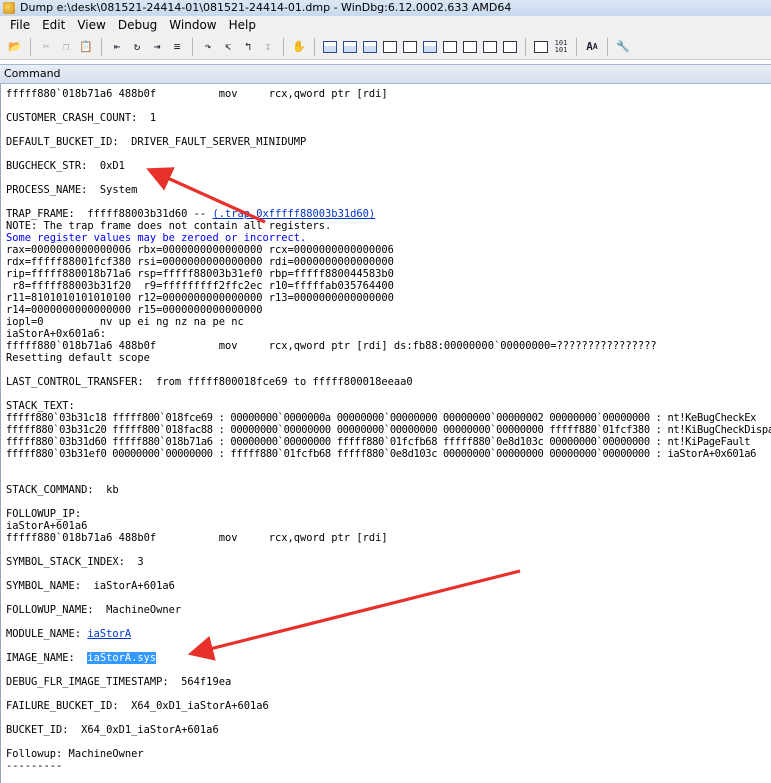 The height and width of the screenshot is (783, 771). I want to click on dml-link: iaStorA, so click(109, 634).